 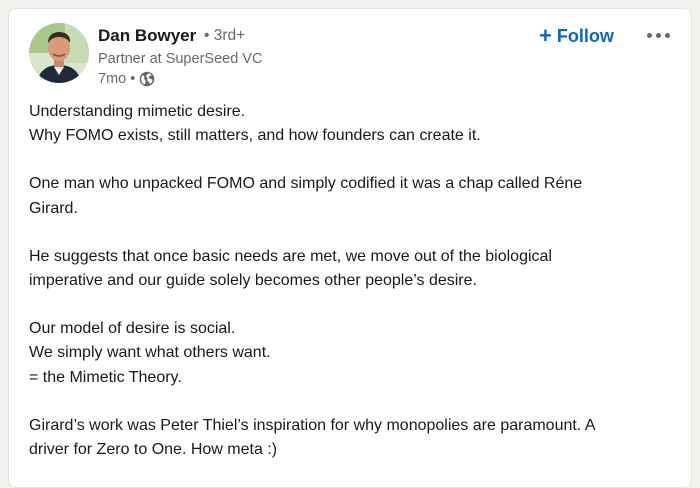 I want to click on plus-icon: +, so click(x=545, y=35).